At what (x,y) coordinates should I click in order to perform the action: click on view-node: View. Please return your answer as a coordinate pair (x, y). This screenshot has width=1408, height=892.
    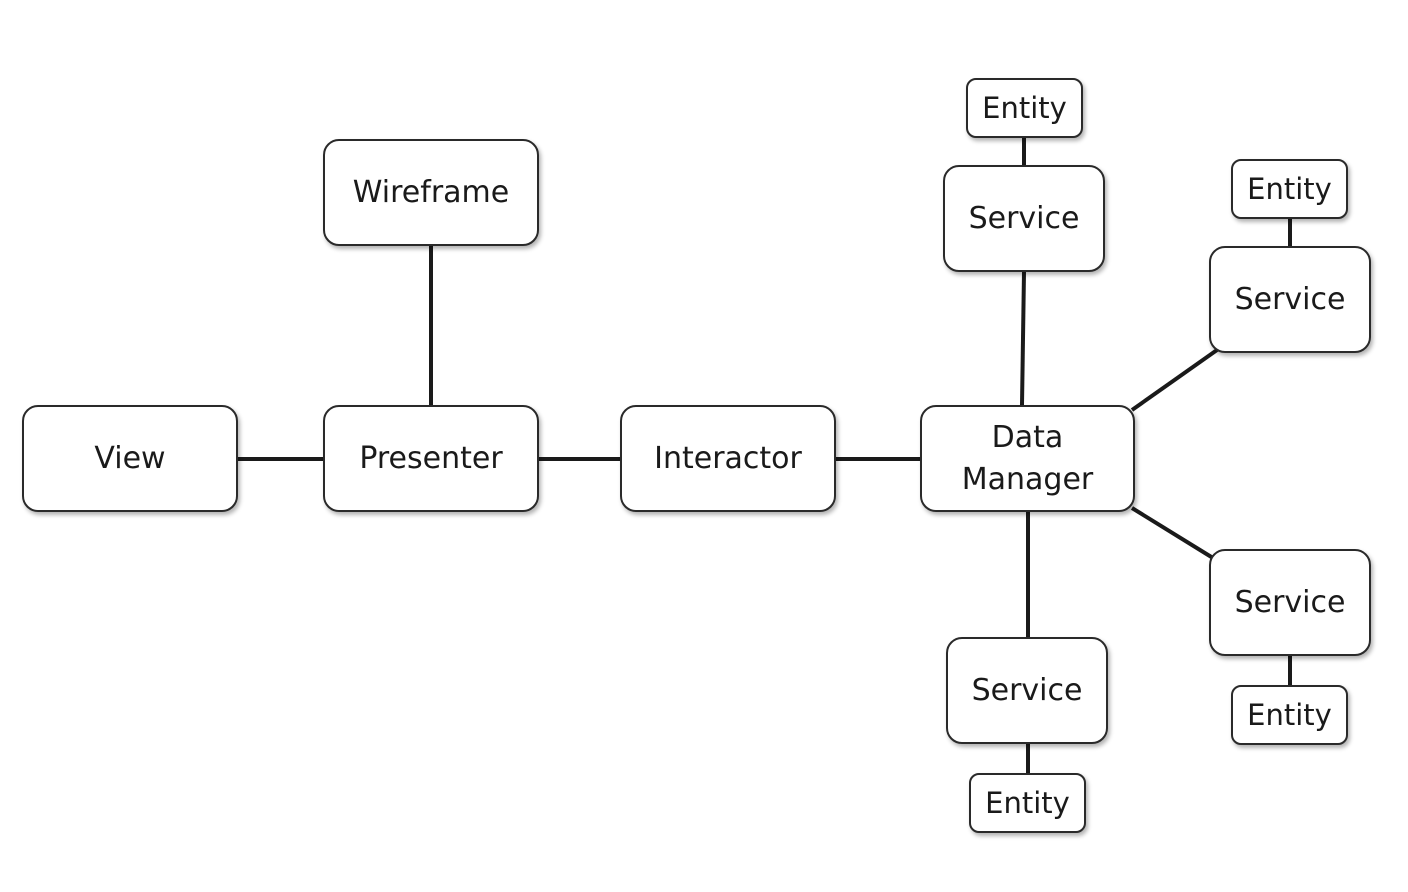
    Looking at the image, I should click on (130, 458).